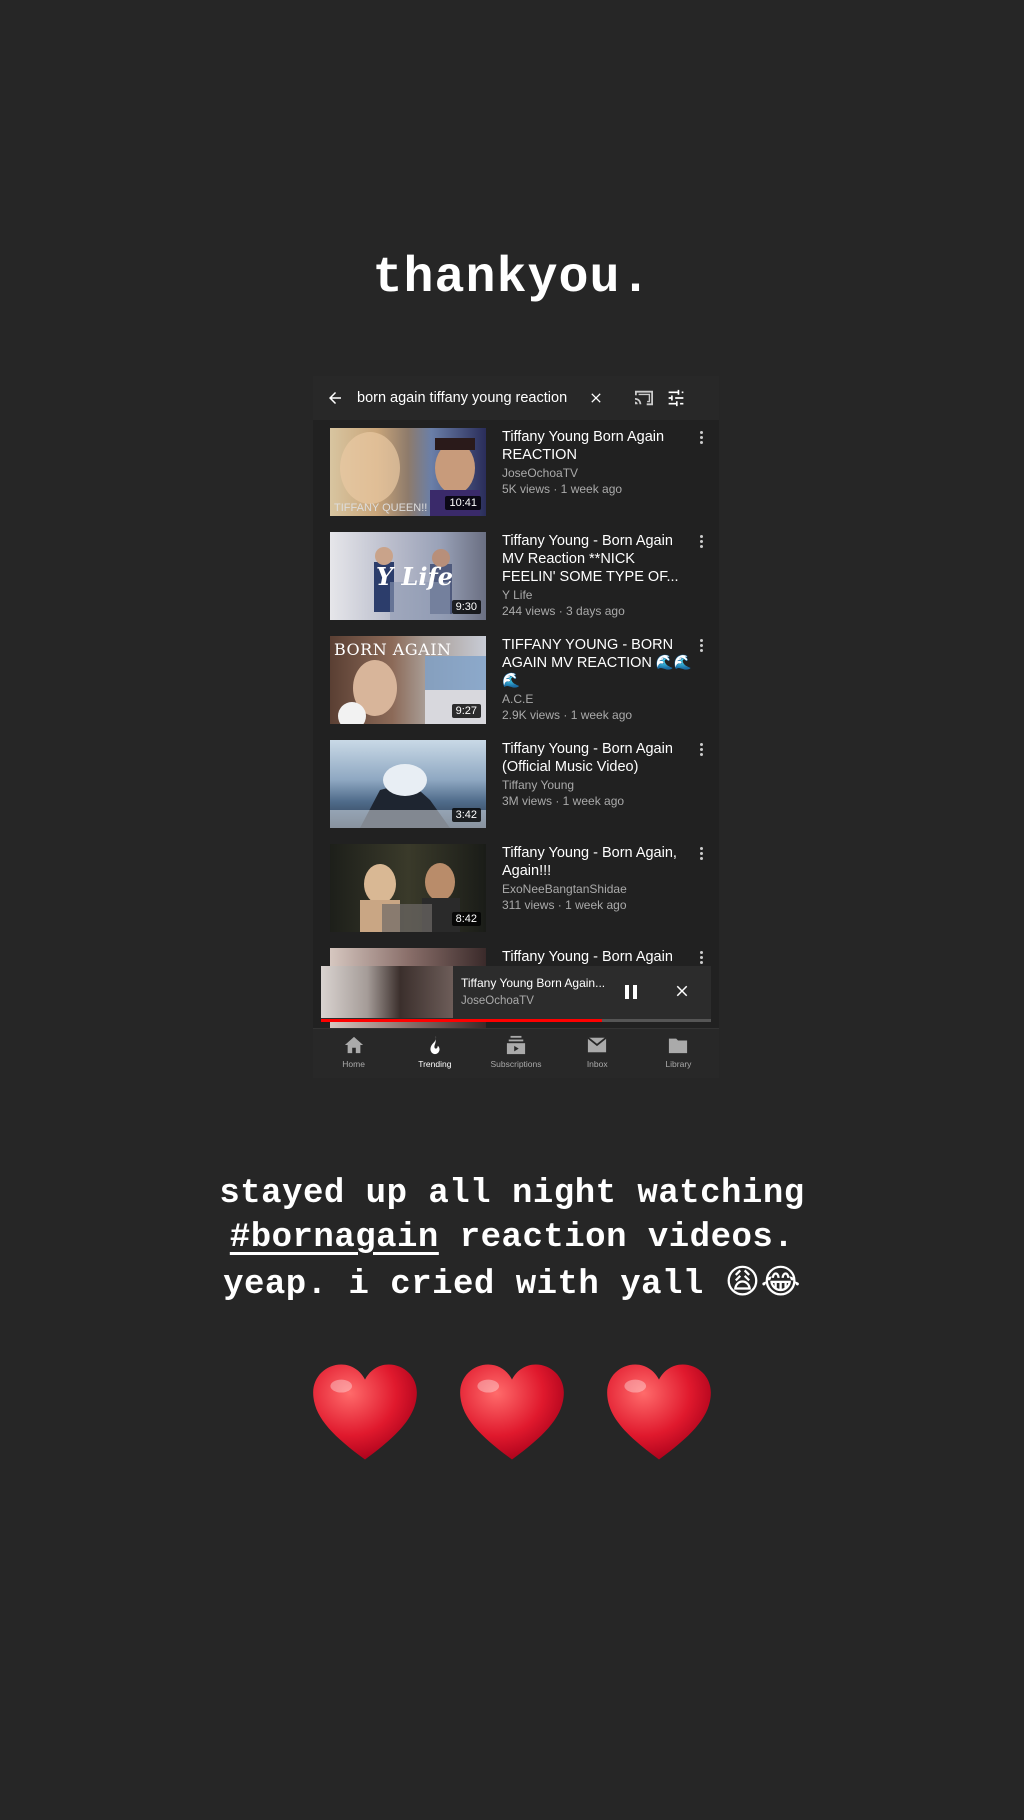 This screenshot has height=1820, width=1024. What do you see at coordinates (387, 992) in the screenshot?
I see `mini-player-thumbnail` at bounding box center [387, 992].